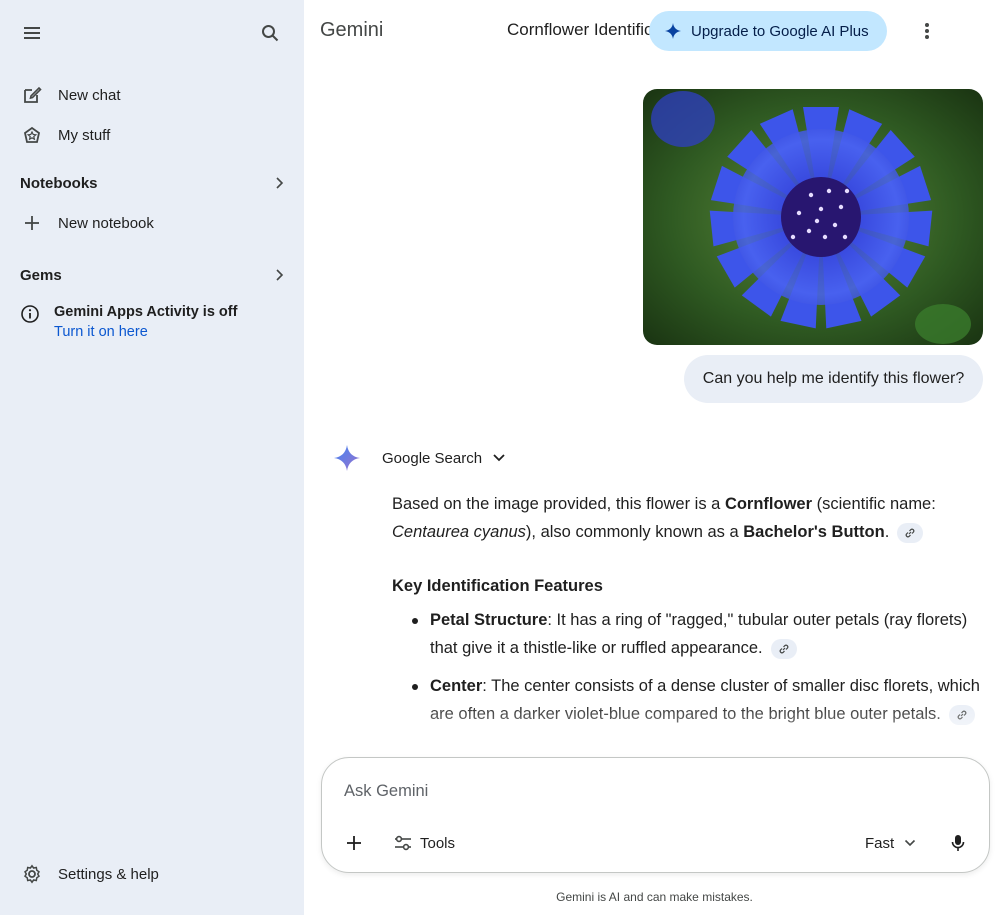  I want to click on conversation-title: Cornflower Identification, so click(582, 30).